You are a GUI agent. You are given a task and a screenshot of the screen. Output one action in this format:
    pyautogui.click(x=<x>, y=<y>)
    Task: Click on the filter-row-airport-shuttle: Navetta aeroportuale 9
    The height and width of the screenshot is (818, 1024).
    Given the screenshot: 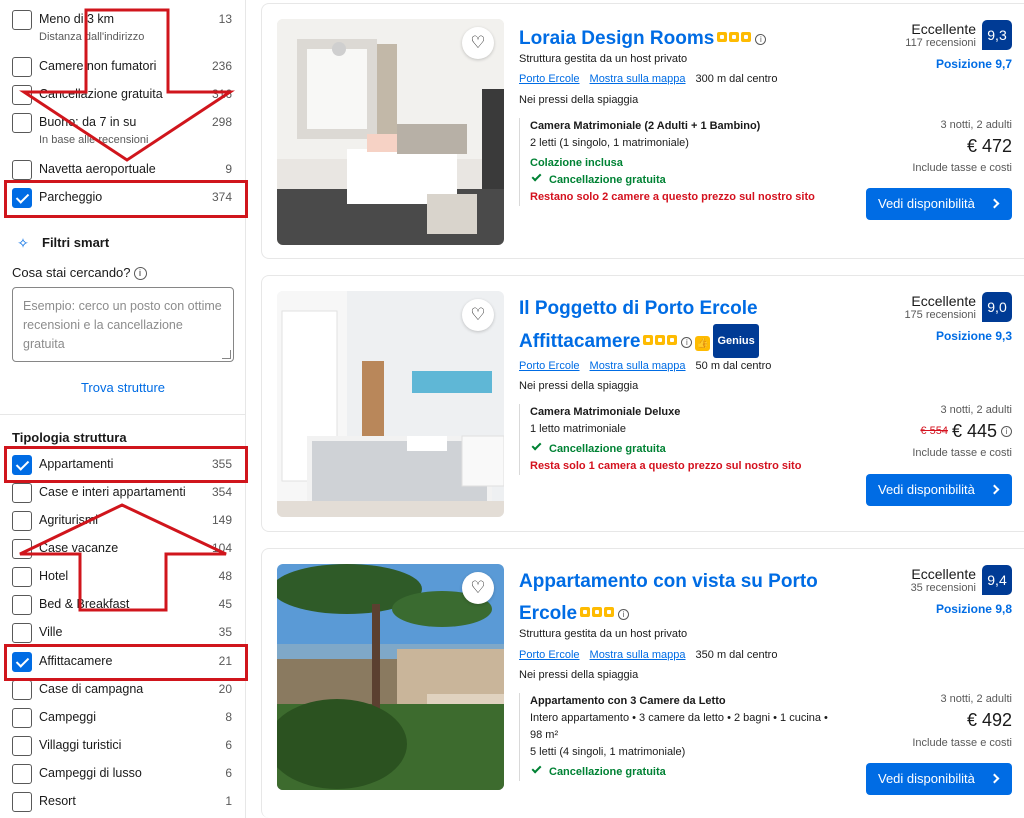 What is the action you would take?
    pyautogui.click(x=123, y=171)
    